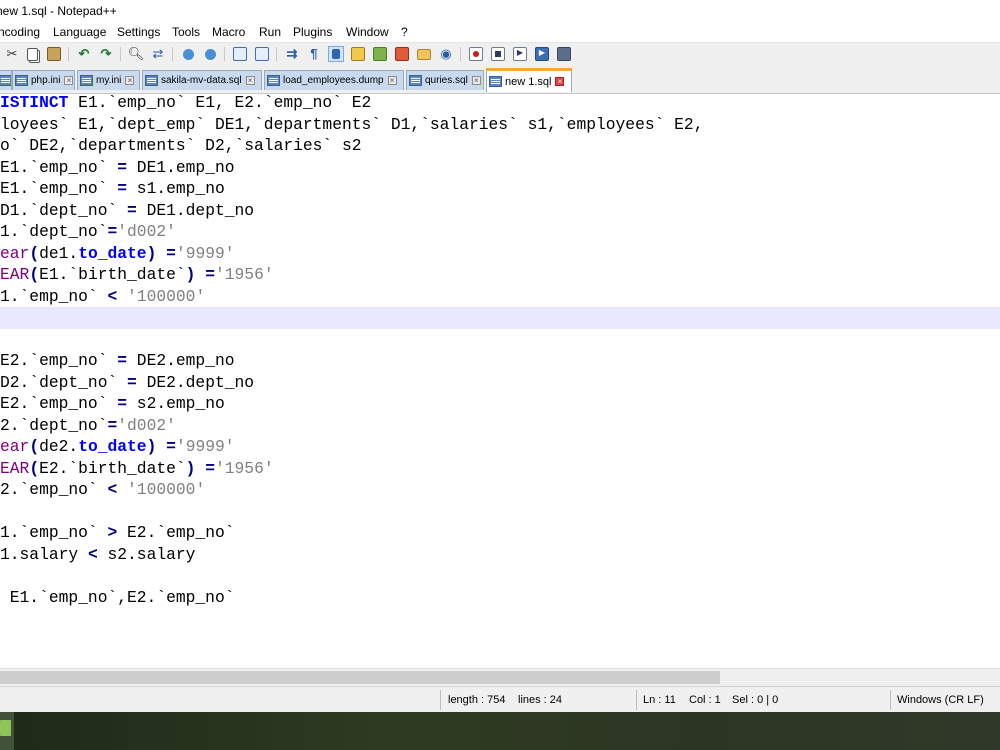 The height and width of the screenshot is (750, 1000). Describe the element at coordinates (188, 54) in the screenshot. I see `zoom-in-icon` at that location.